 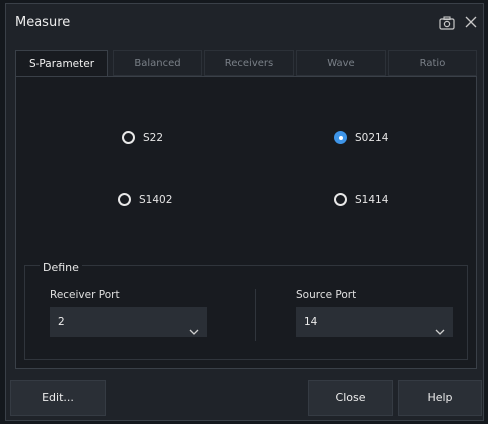 I want to click on source-port-label: Source Port, so click(x=326, y=295).